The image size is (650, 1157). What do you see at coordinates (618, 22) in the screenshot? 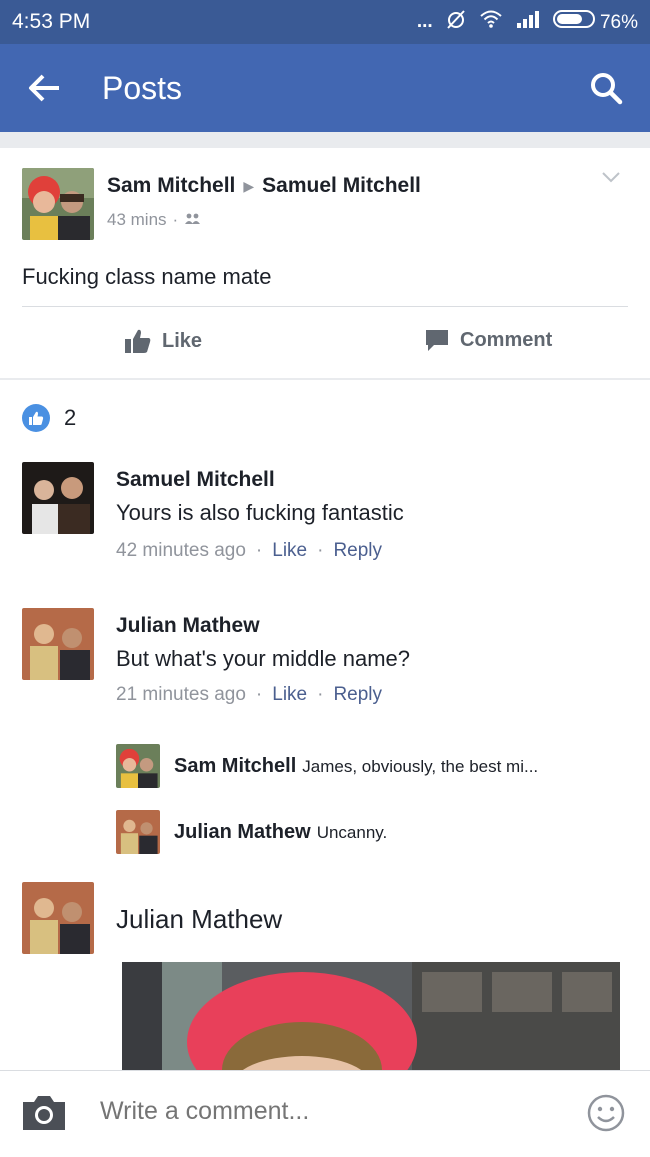
I see `battery-percent: 76%` at bounding box center [618, 22].